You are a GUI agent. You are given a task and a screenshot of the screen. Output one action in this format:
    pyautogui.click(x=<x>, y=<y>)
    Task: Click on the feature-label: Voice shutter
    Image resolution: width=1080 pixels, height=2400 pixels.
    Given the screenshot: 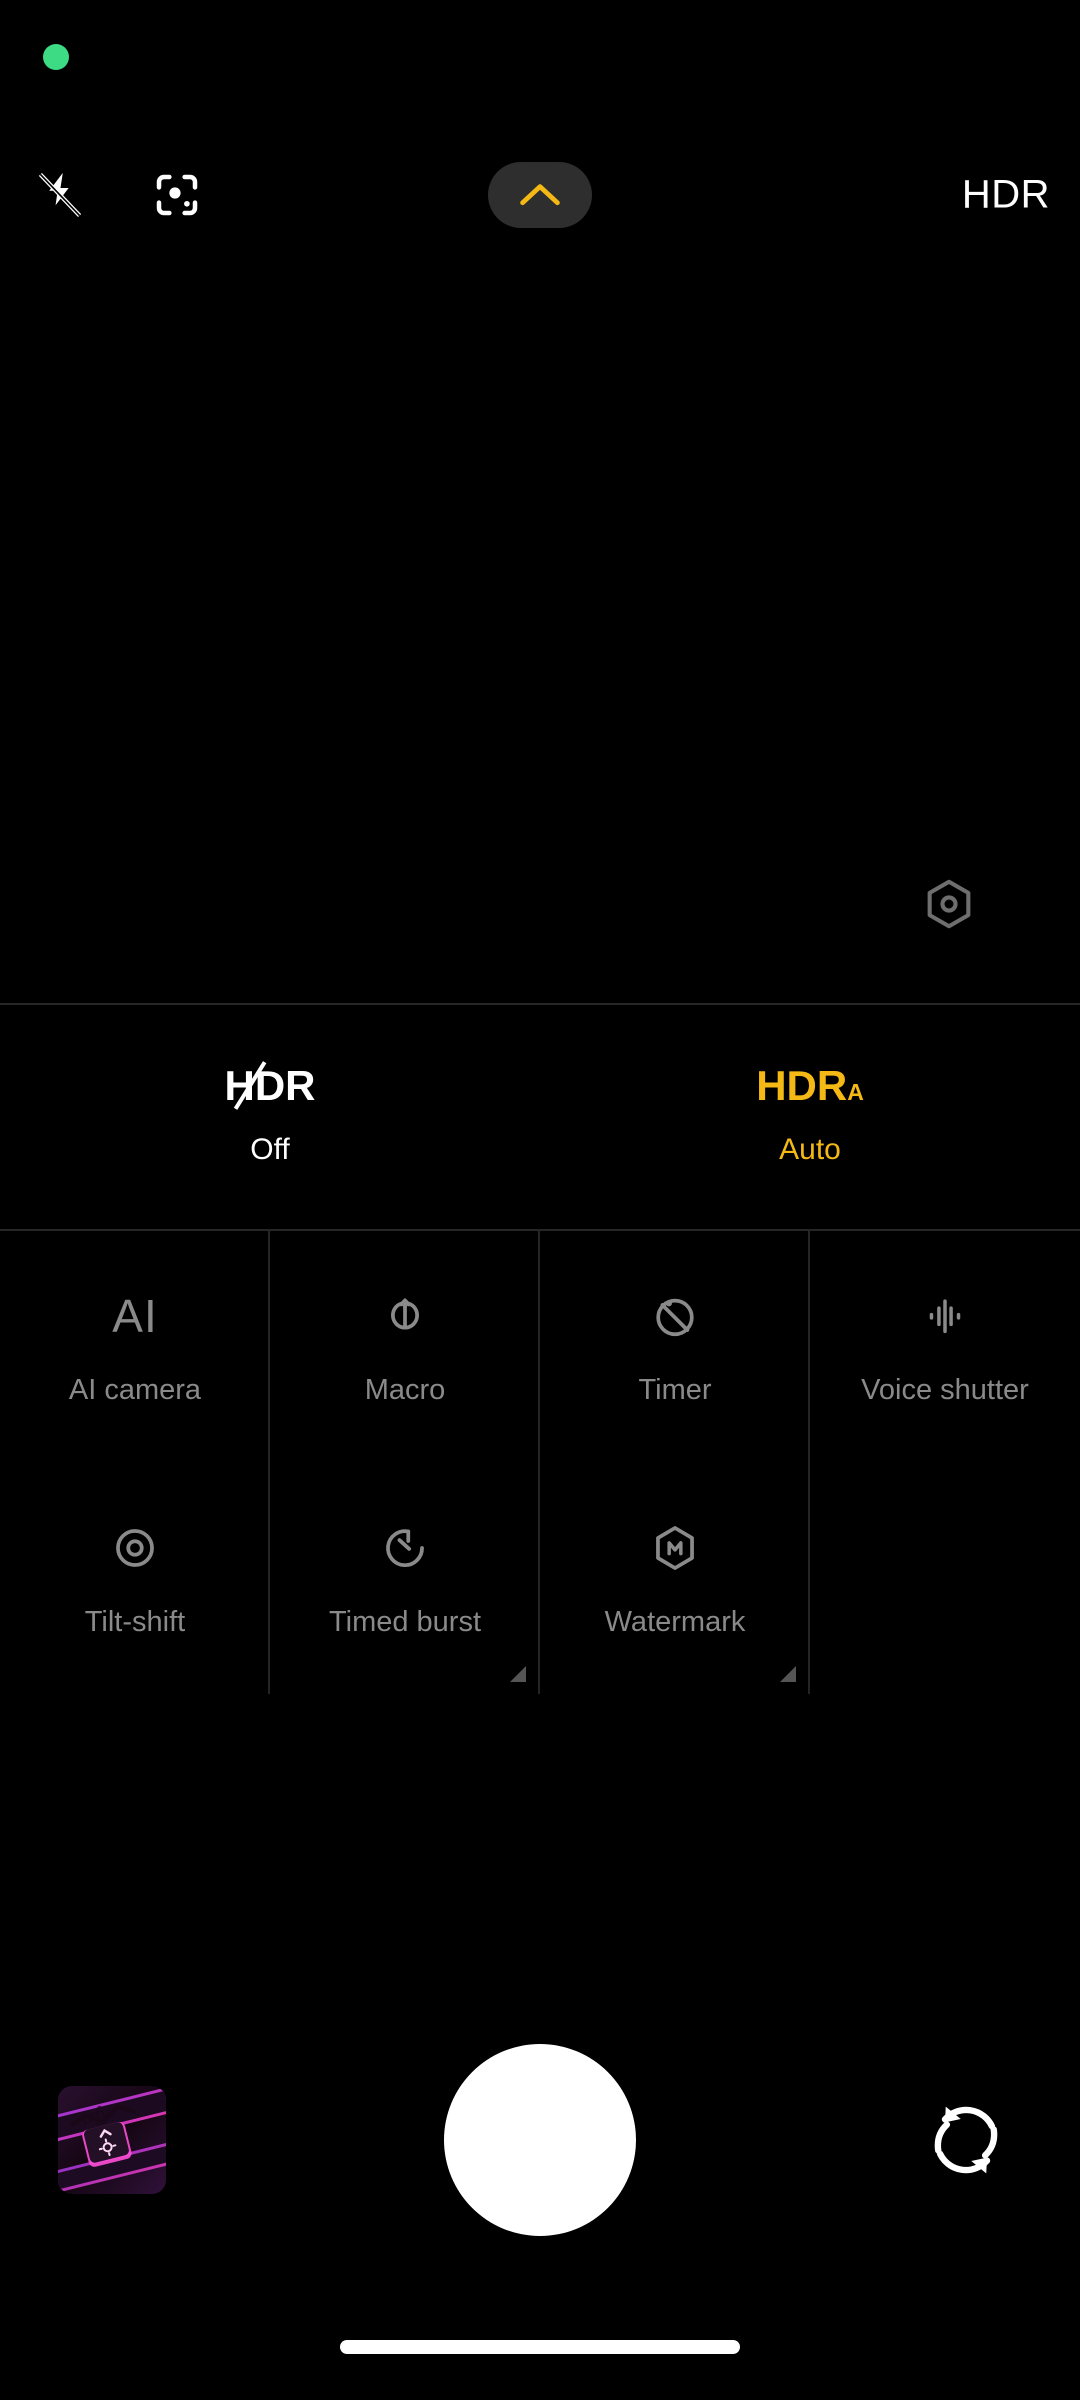 What is the action you would take?
    pyautogui.click(x=945, y=1389)
    